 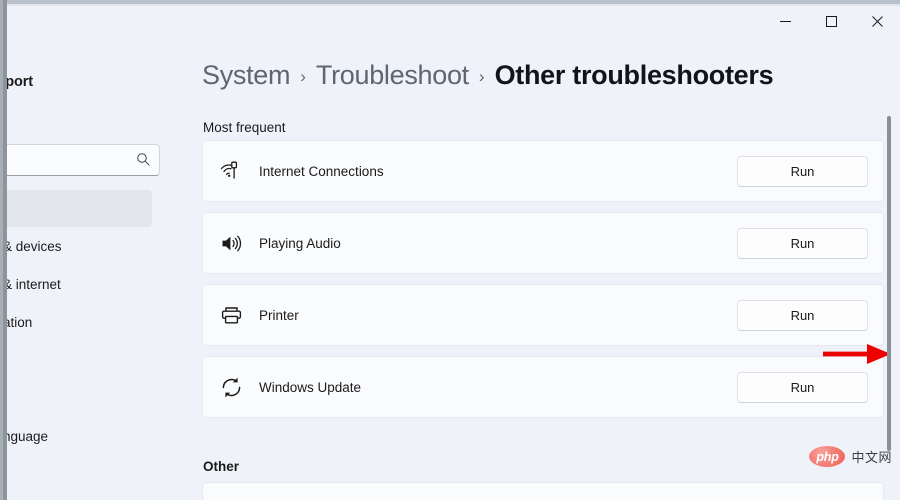 I want to click on section-heading-other: Other, so click(x=221, y=466).